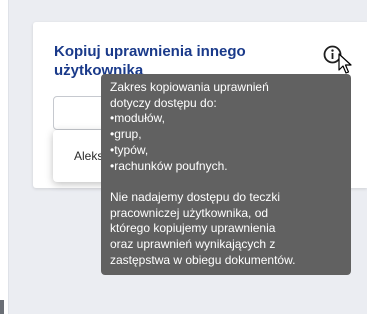 This screenshot has width=367, height=314. I want to click on tooltip-text: Zakres kopiowania uprawnień, so click(189, 87).